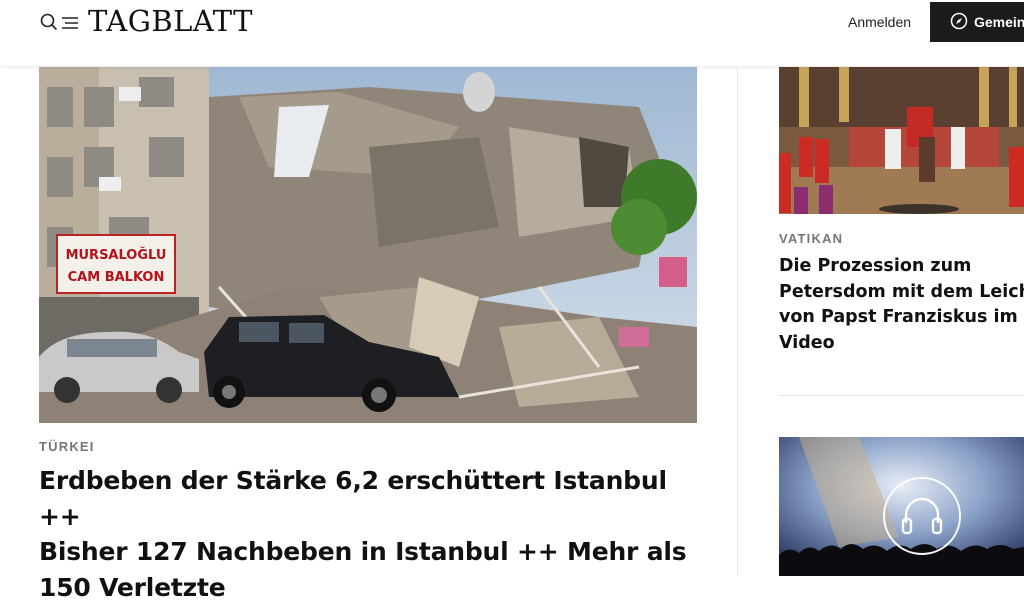  I want to click on site-logo: TAGBLATT, so click(170, 21).